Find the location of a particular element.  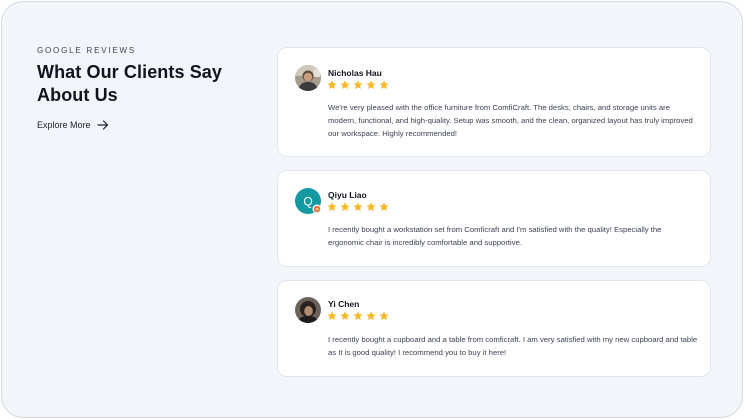

reviewer-name: Yi Chen is located at coordinates (344, 304).